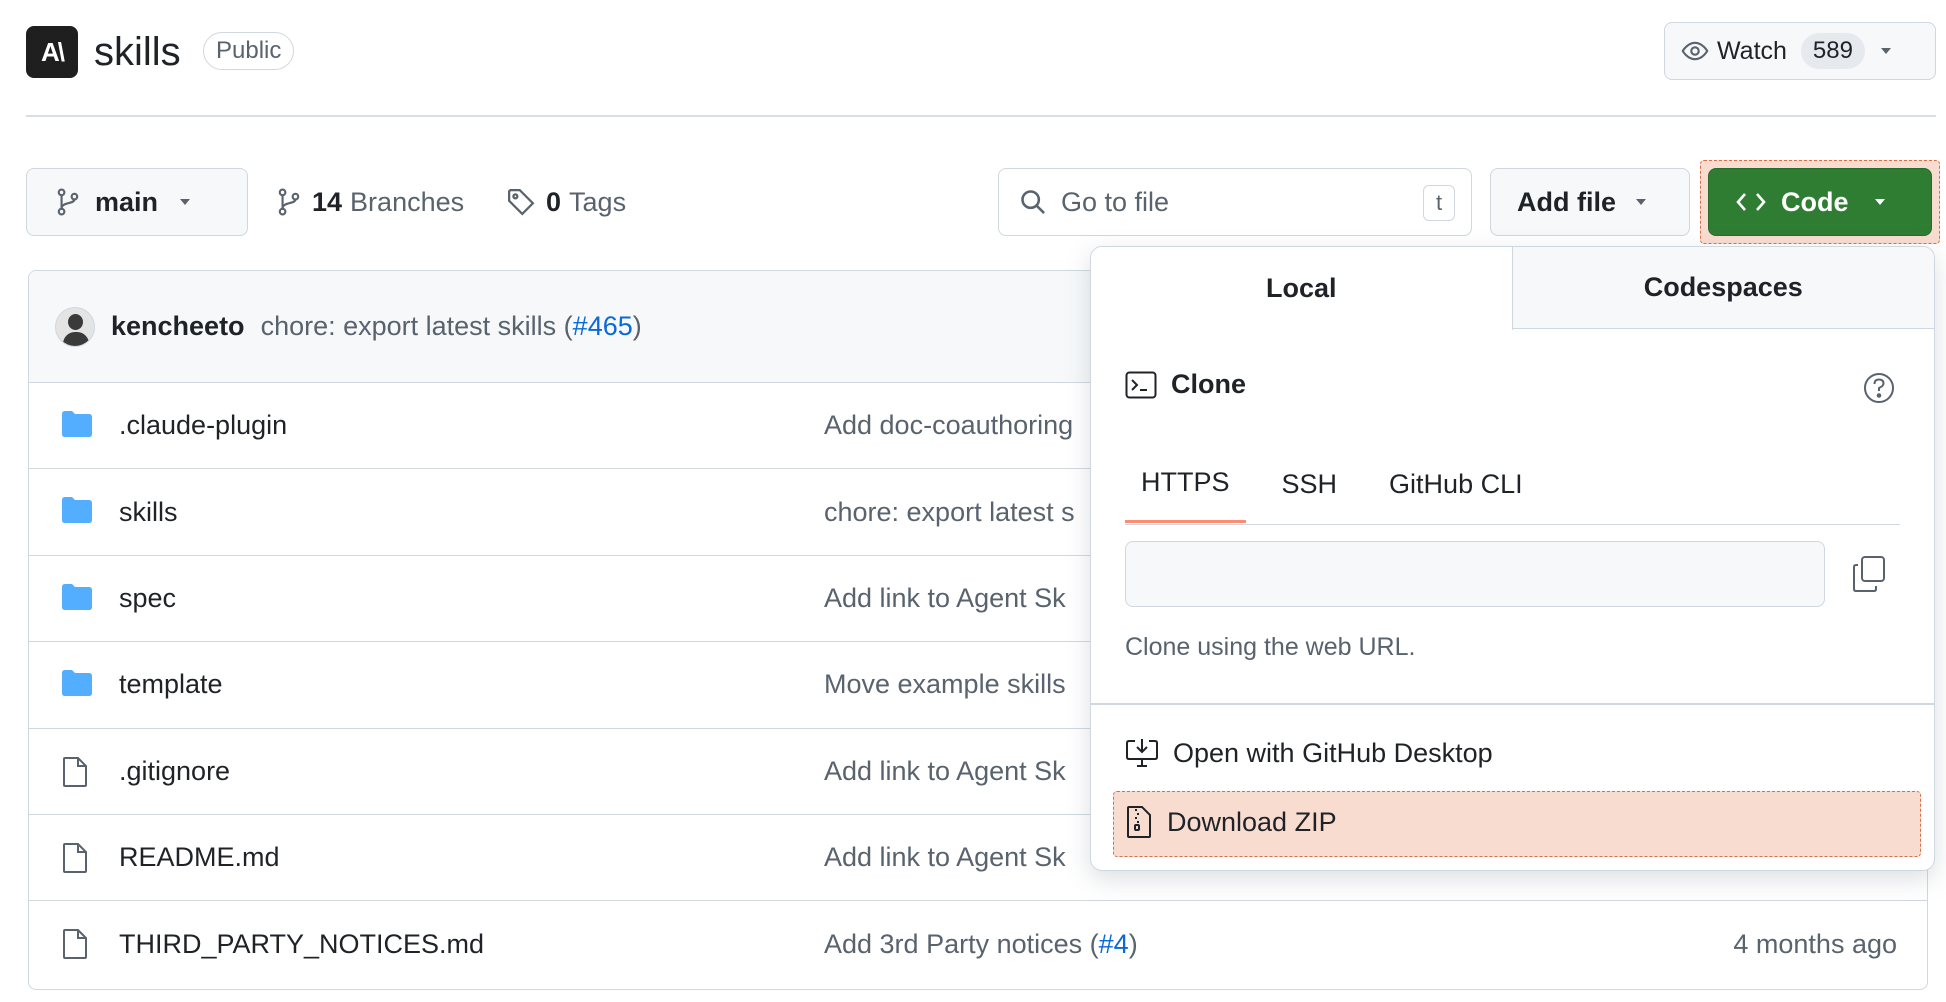  What do you see at coordinates (1439, 203) in the screenshot?
I see `keyboard-shortcut-hint: t` at bounding box center [1439, 203].